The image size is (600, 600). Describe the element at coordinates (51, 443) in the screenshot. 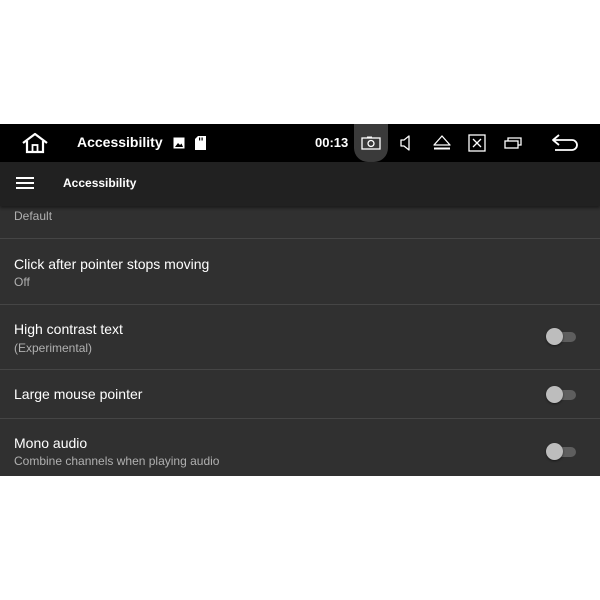

I see `setting-title: Mono audio` at that location.